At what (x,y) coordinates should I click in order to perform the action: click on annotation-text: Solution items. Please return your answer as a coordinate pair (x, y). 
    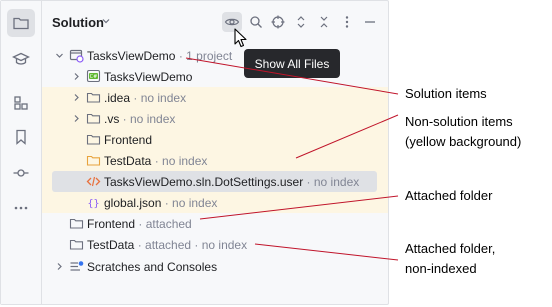
    Looking at the image, I should click on (446, 93).